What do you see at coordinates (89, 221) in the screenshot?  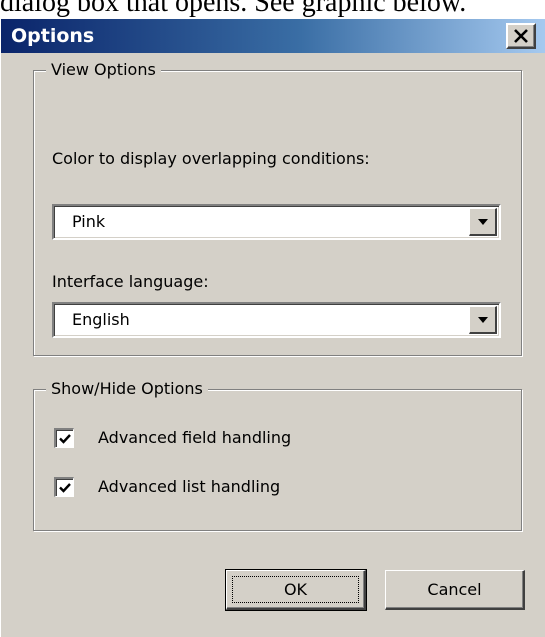 I see `color-select-value: Pink` at bounding box center [89, 221].